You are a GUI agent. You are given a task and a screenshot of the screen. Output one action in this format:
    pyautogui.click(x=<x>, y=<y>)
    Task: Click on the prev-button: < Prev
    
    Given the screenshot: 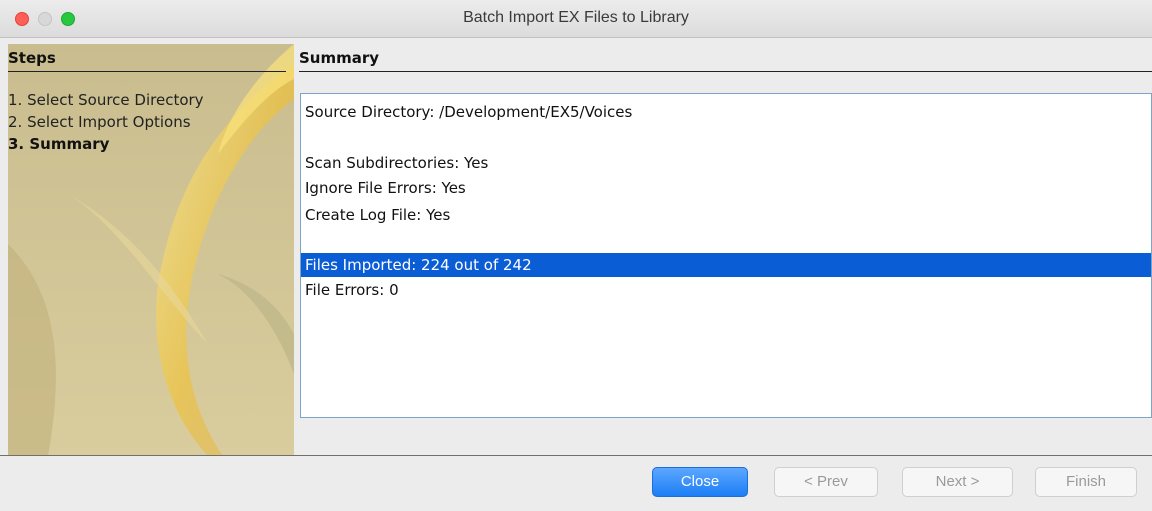 What is the action you would take?
    pyautogui.click(x=826, y=482)
    